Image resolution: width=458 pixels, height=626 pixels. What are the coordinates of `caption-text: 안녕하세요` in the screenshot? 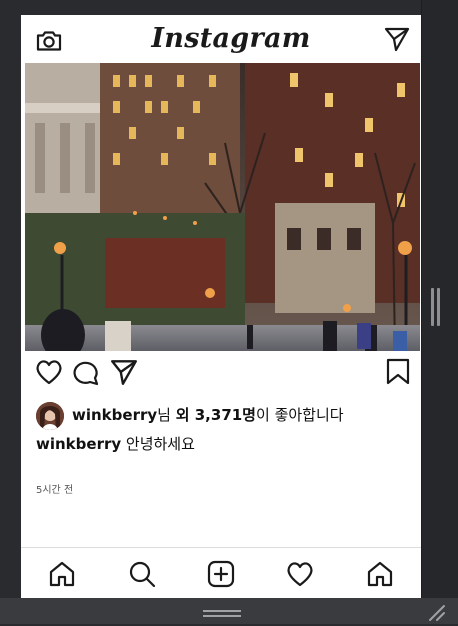 It's located at (158, 444).